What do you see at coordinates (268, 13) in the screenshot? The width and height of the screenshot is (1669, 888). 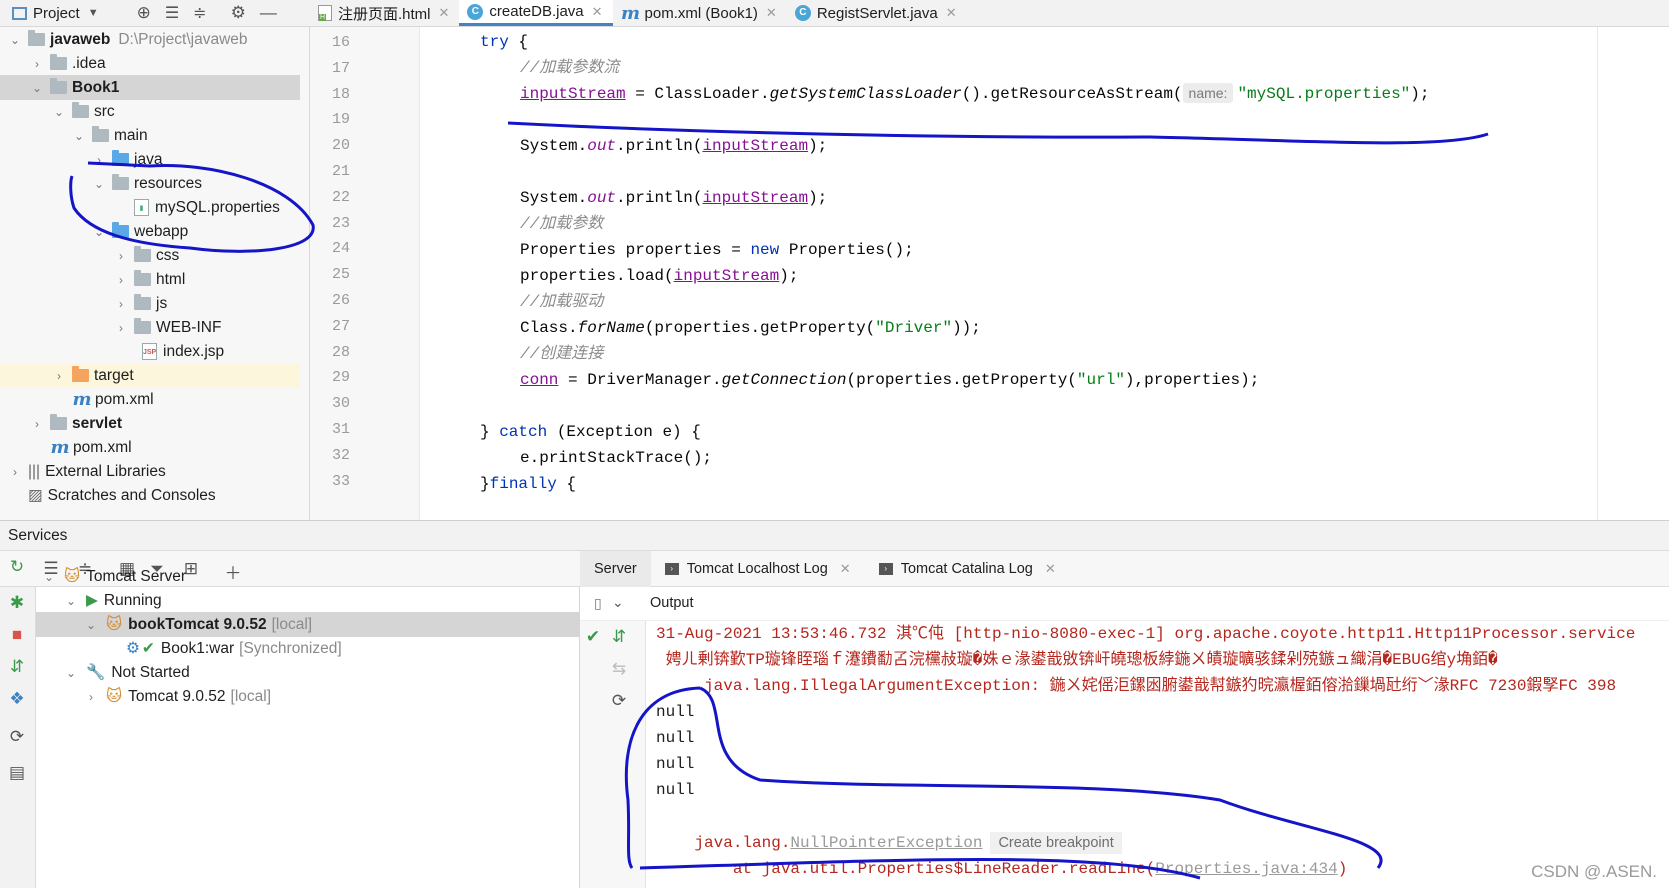 I see `minimize-icon: —` at bounding box center [268, 13].